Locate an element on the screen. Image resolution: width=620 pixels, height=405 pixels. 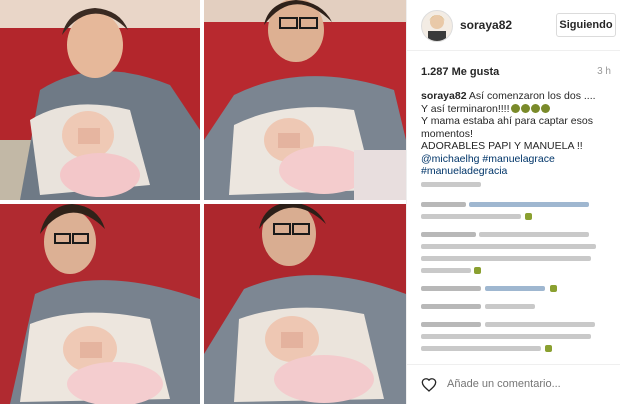
caption-mentions: @michaelhg #manuelagrace is located at coordinates (488, 159).